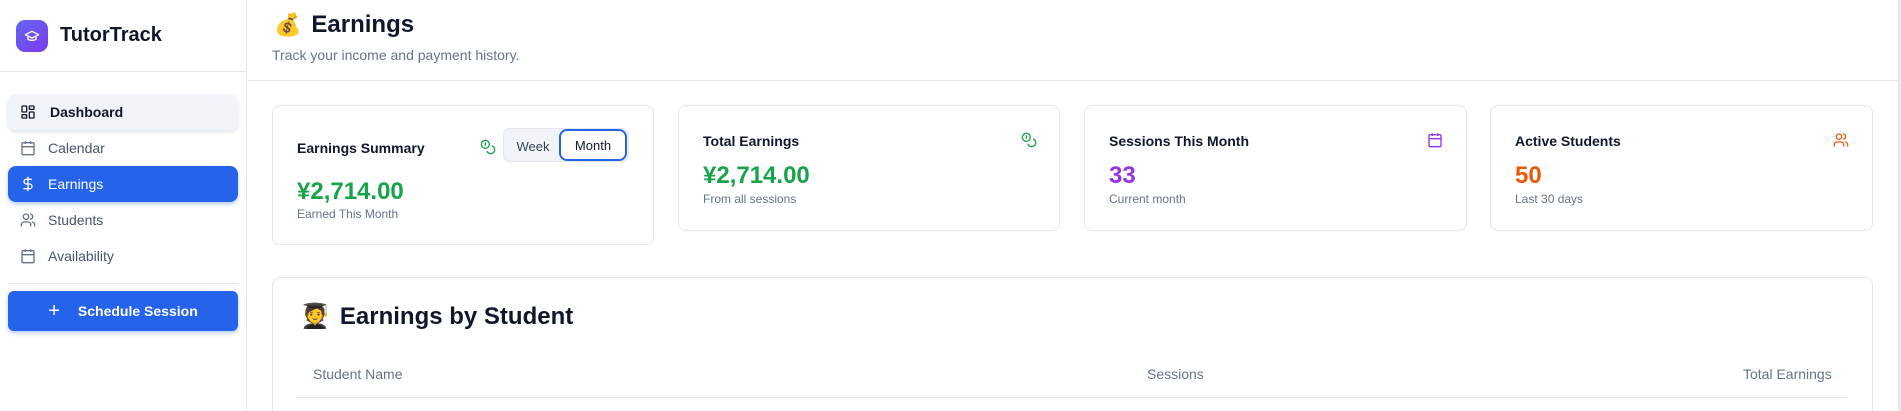  What do you see at coordinates (28, 112) in the screenshot?
I see `dashboard-grid-icon` at bounding box center [28, 112].